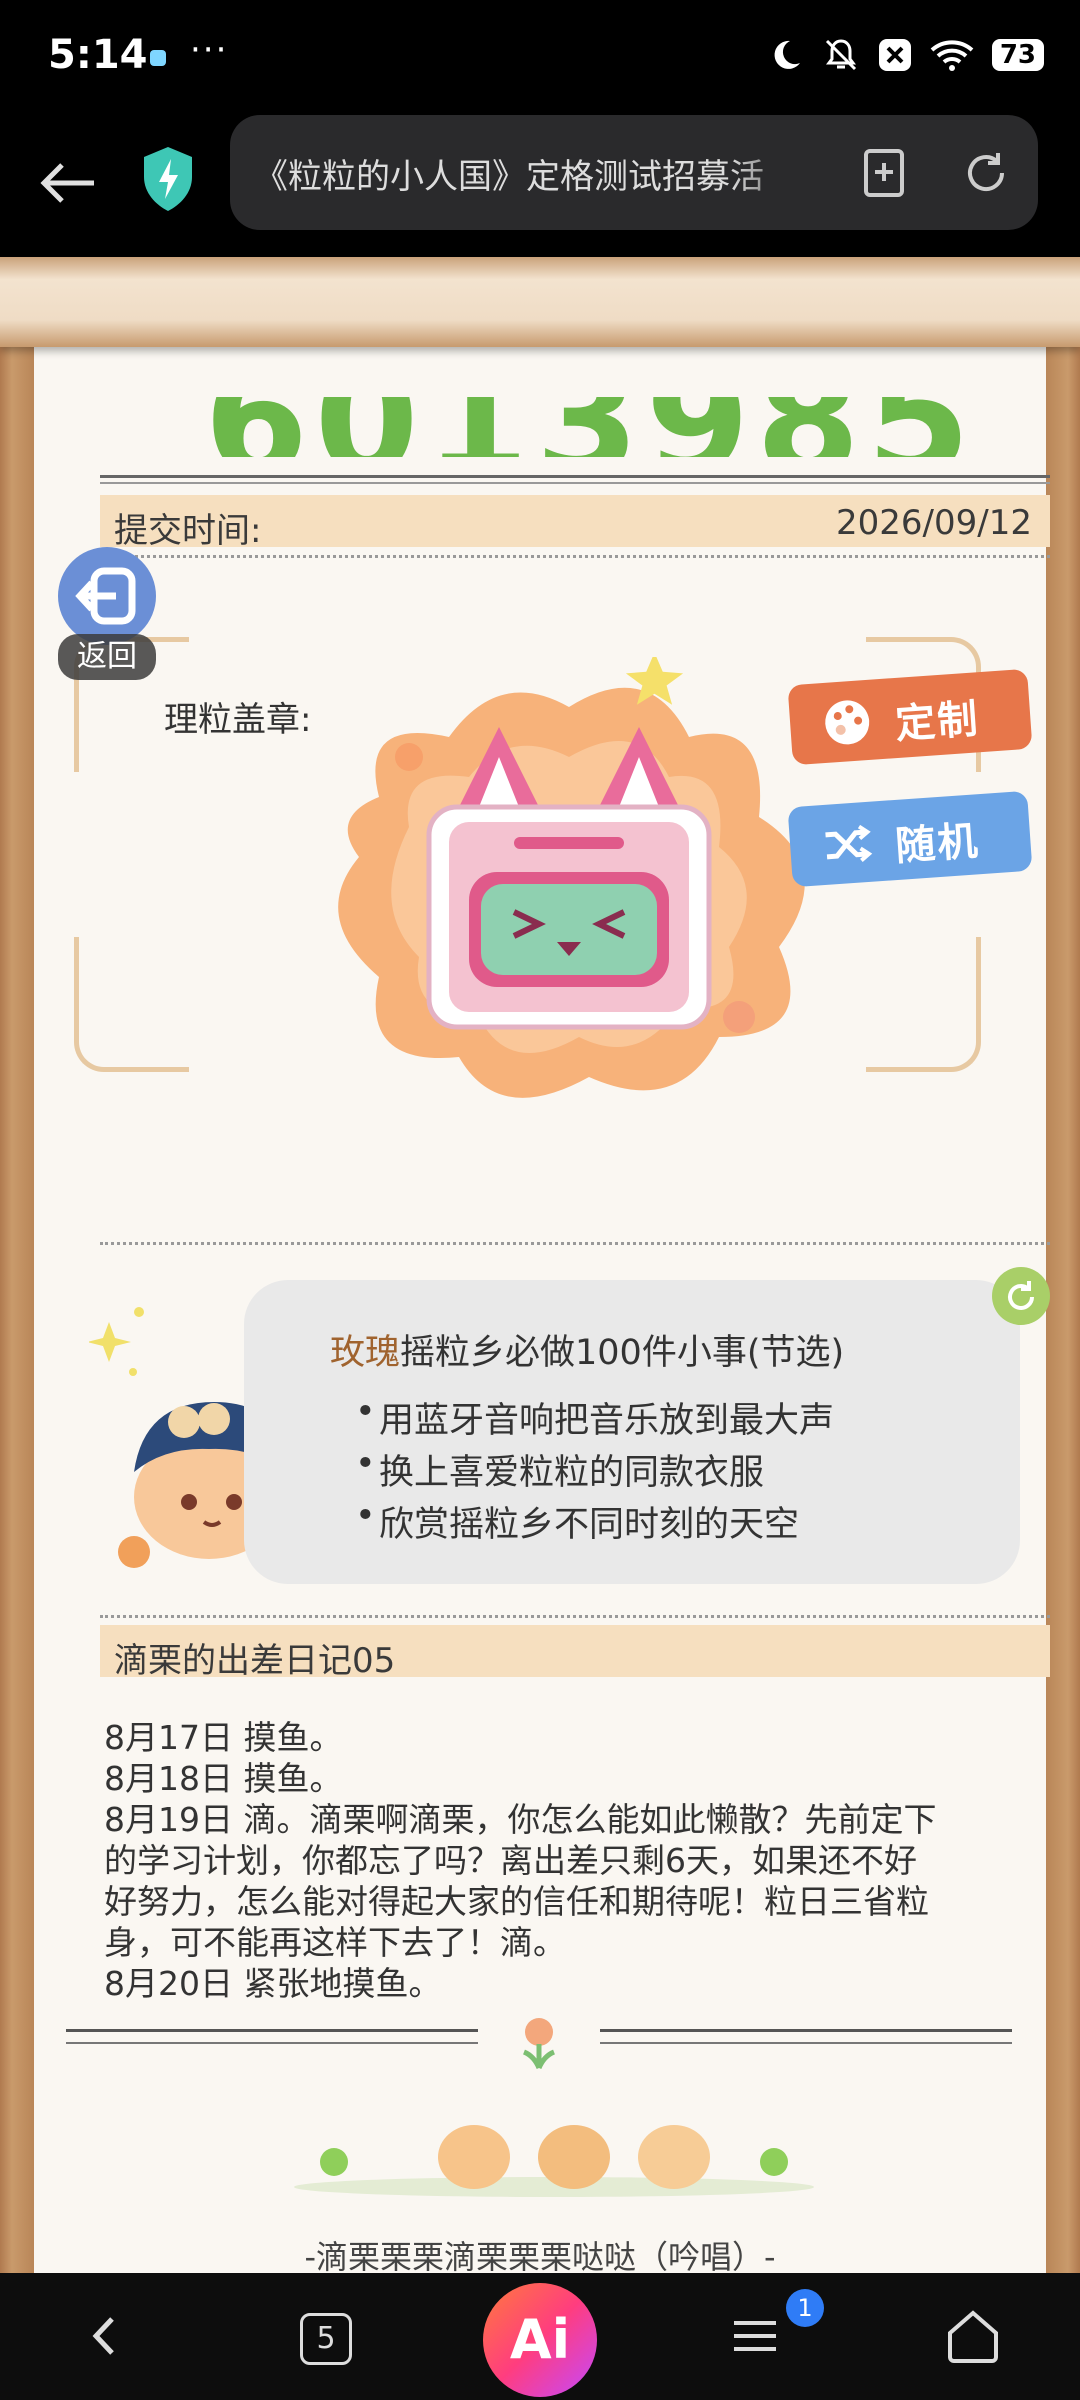 Image resolution: width=1080 pixels, height=2400 pixels. I want to click on app-notification-icon, so click(158, 58).